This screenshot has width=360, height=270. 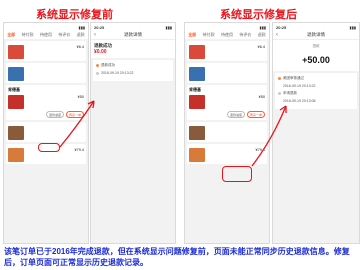 What do you see at coordinates (316, 60) in the screenshot?
I see `refund-amount: +50.00` at bounding box center [316, 60].